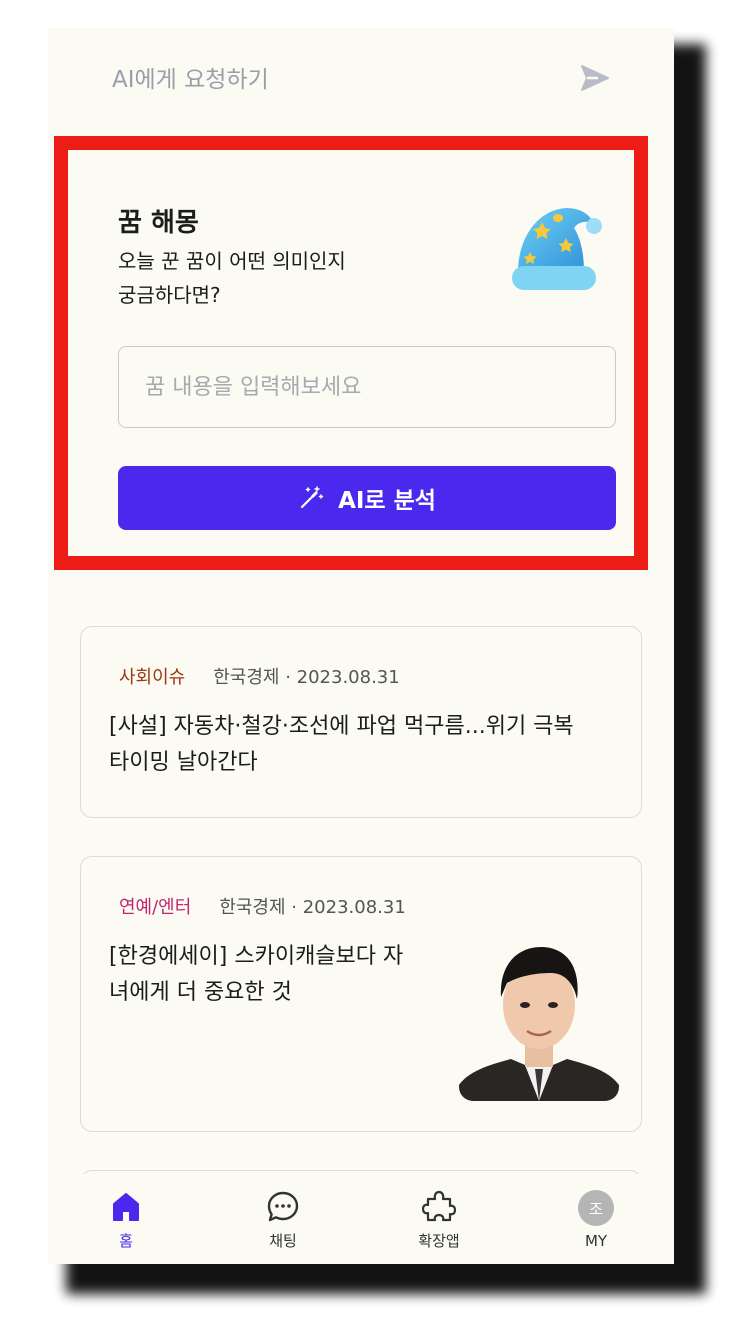 The height and width of the screenshot is (1320, 750). What do you see at coordinates (283, 1206) in the screenshot?
I see `chat-icon` at bounding box center [283, 1206].